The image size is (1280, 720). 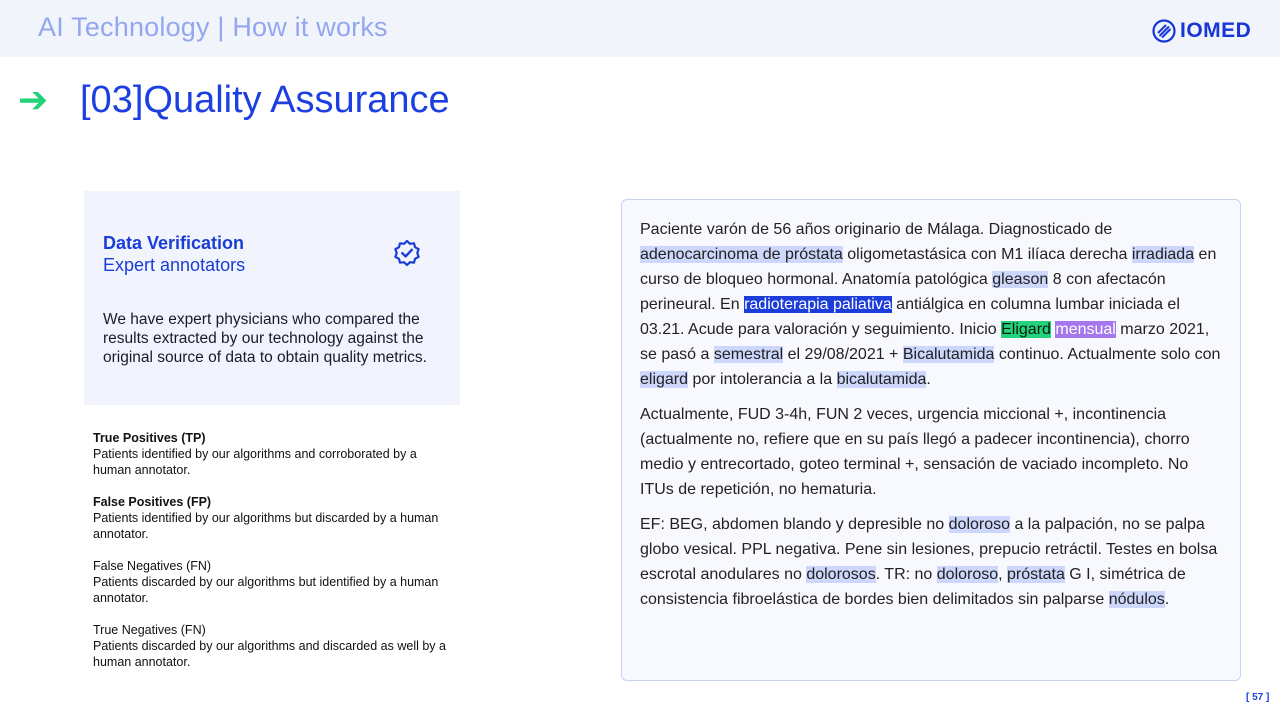 I want to click on definition-term: True Negatives (FN), so click(x=149, y=630).